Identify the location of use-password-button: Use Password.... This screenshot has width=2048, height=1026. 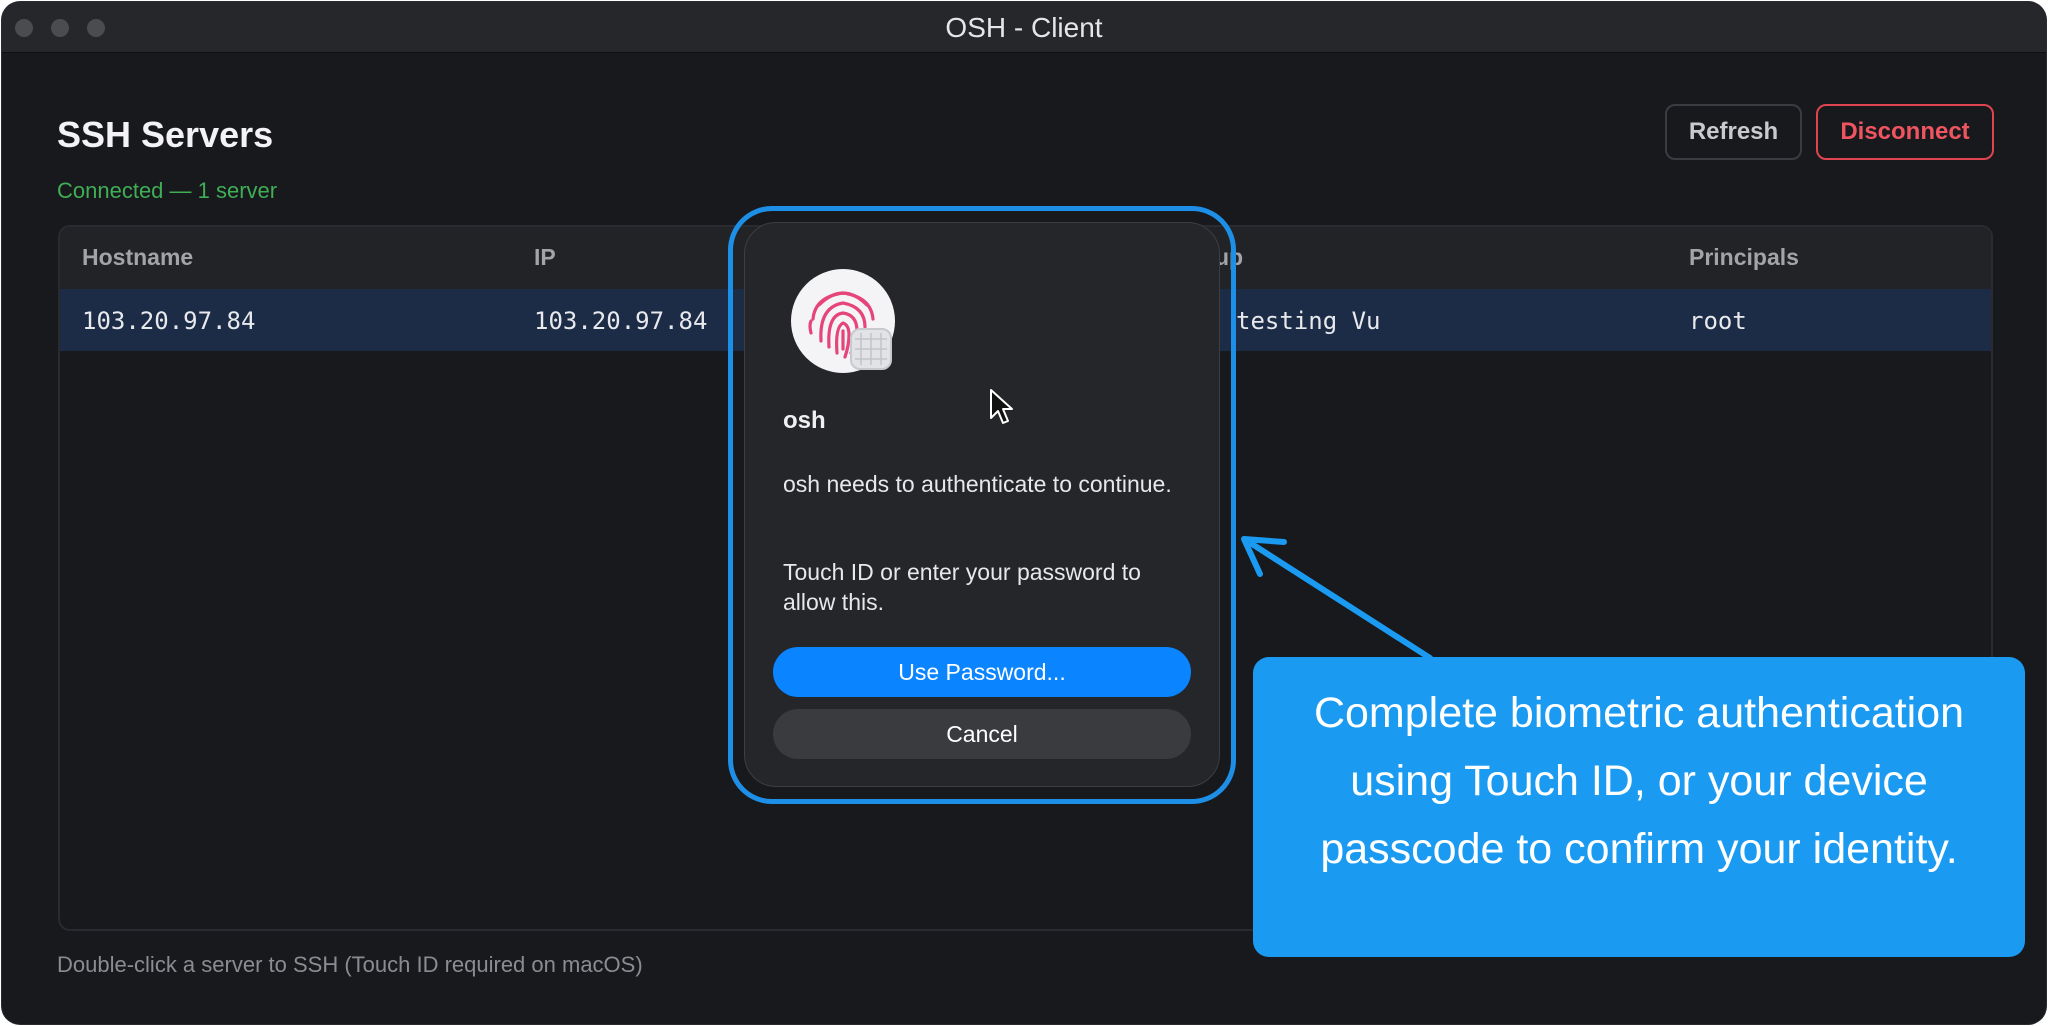
(982, 672).